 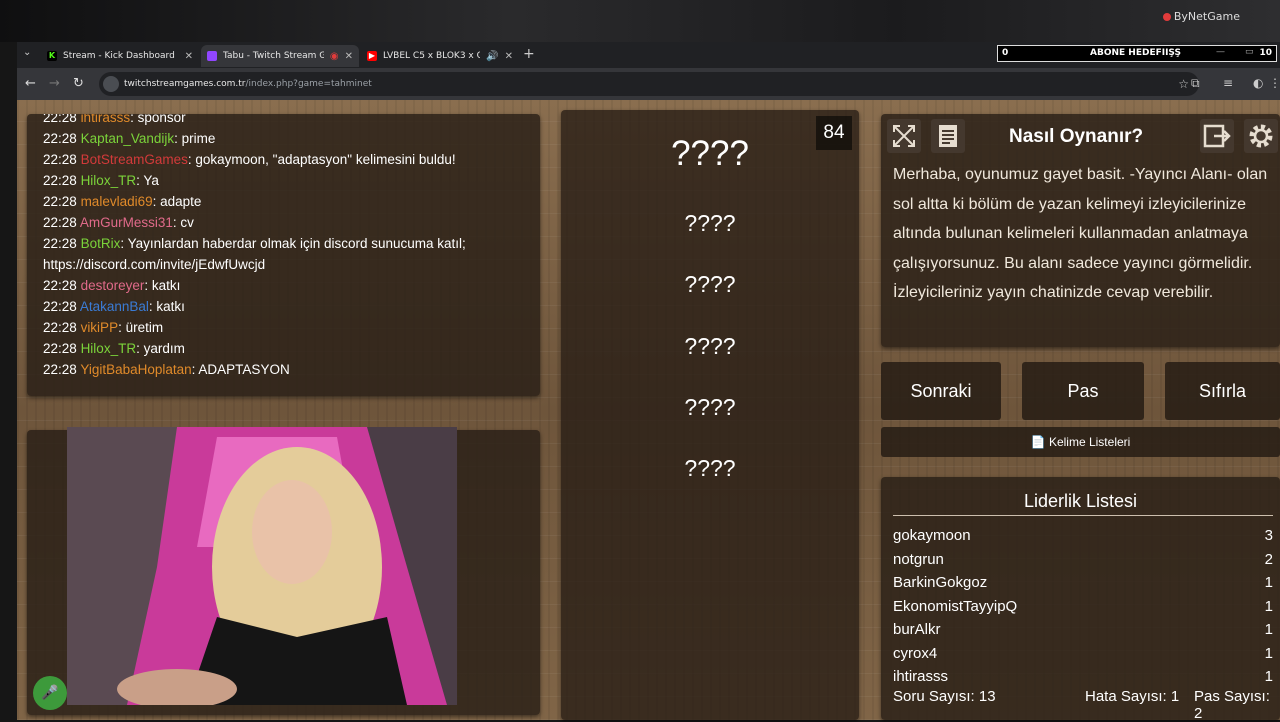 I want to click on player-name: cyrox4, so click(x=915, y=653).